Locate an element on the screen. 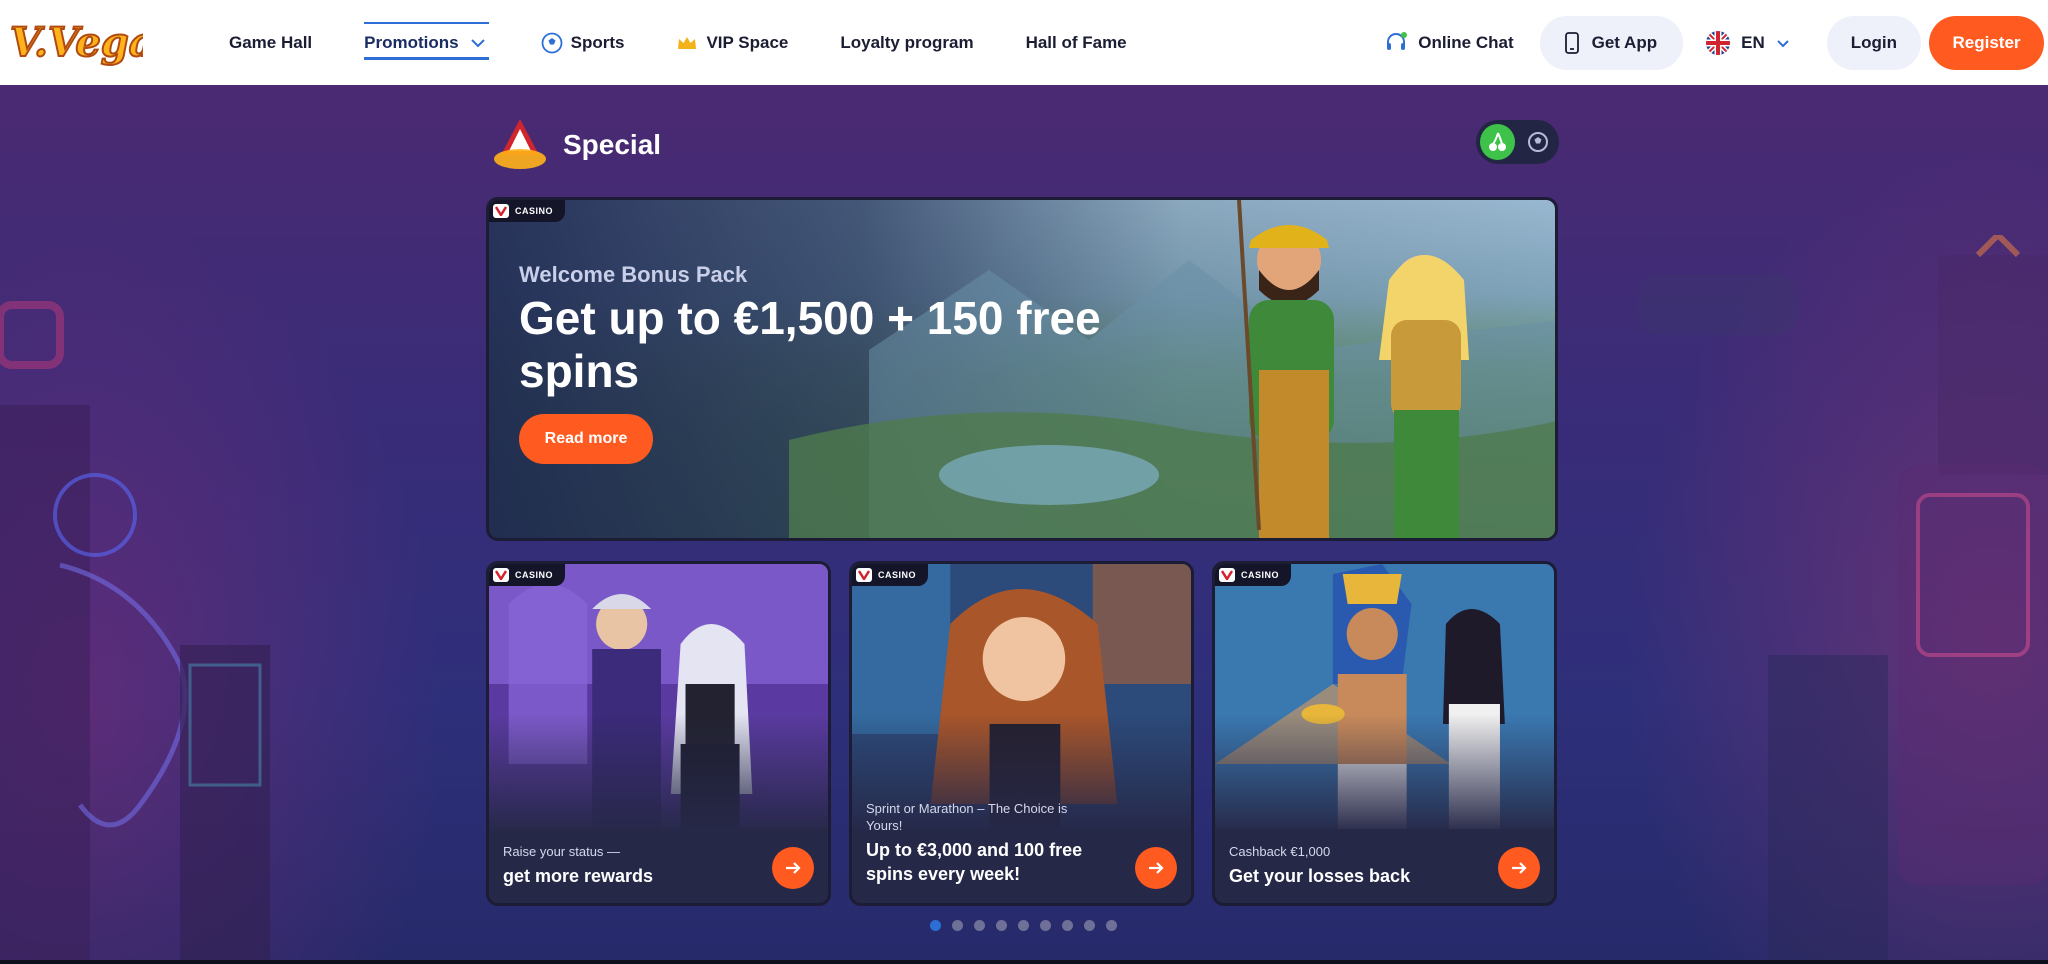  card-subtitle: Raise your status — is located at coordinates (562, 851).